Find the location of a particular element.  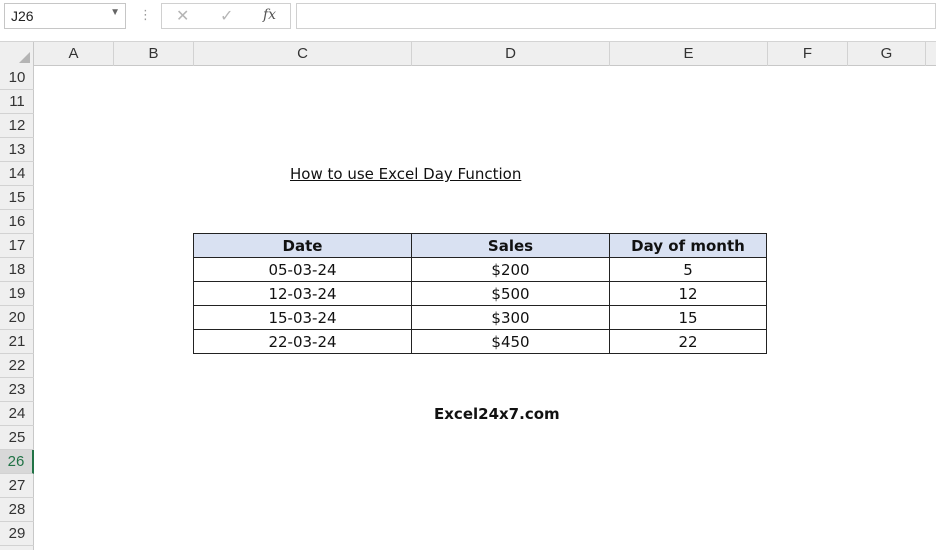

row-header: 16 is located at coordinates (17, 222).